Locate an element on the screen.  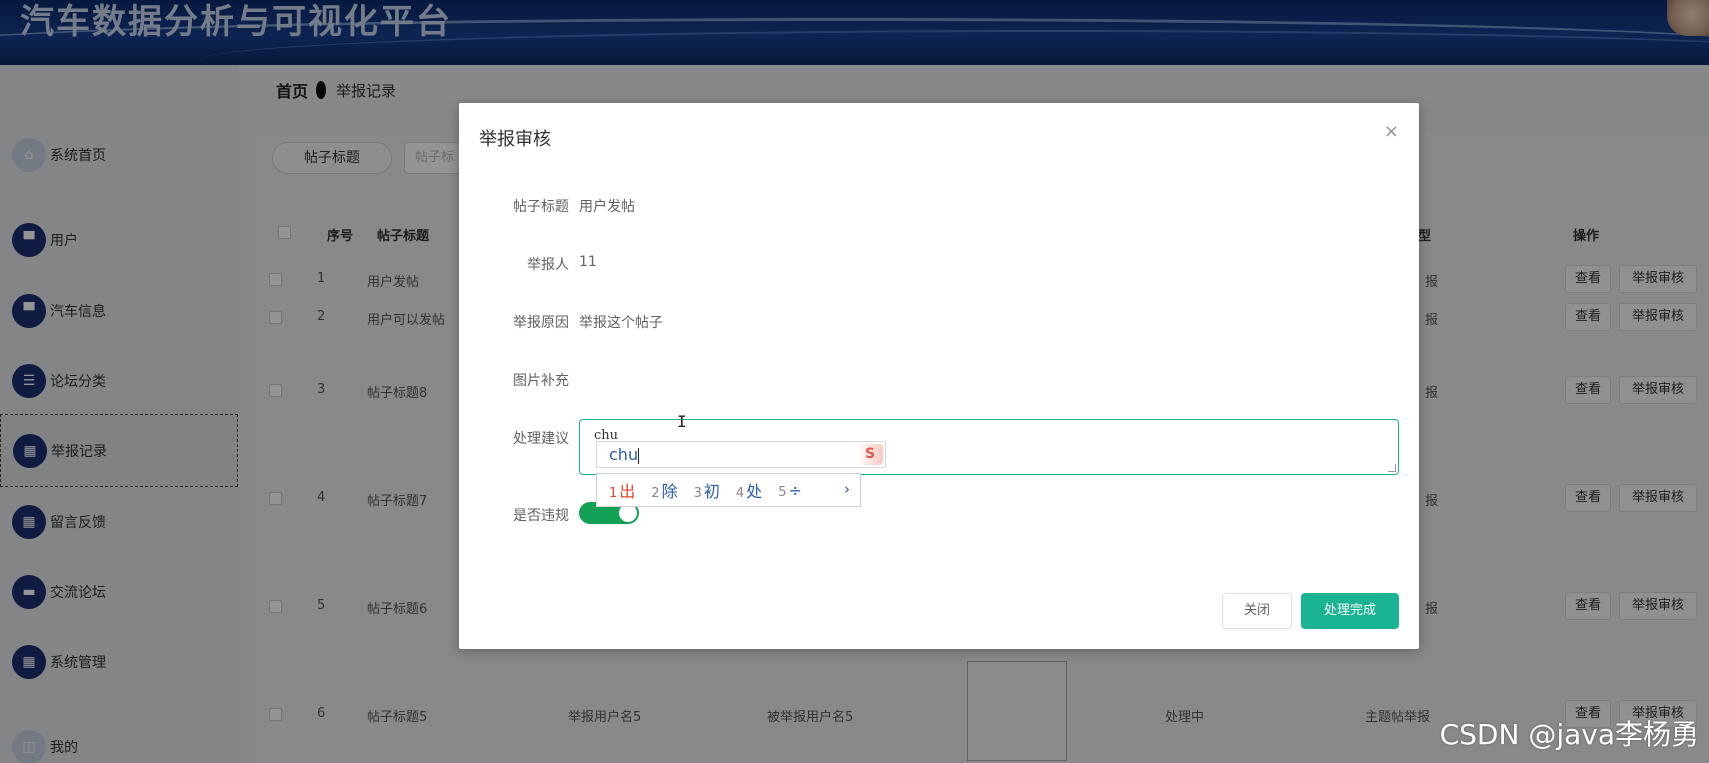
reporter-label: 举报人 is located at coordinates (548, 265).